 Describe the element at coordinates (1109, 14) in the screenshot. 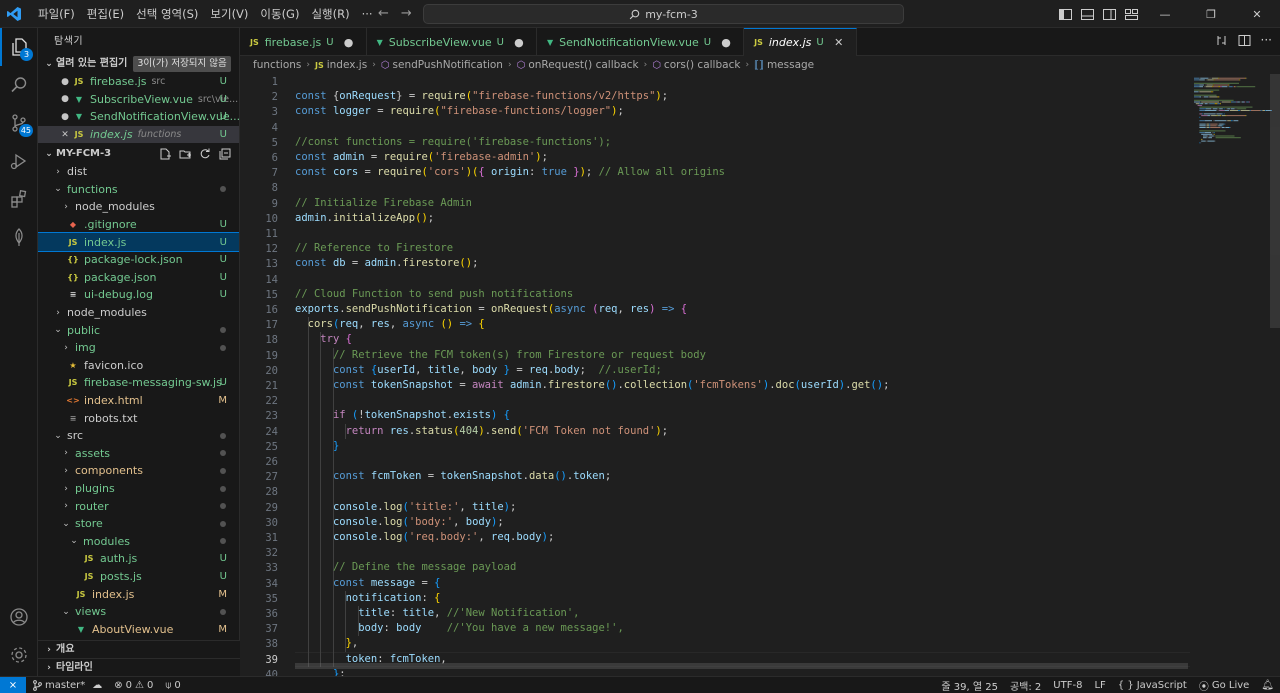

I see `toggle-secondary-sidebar-icon` at that location.